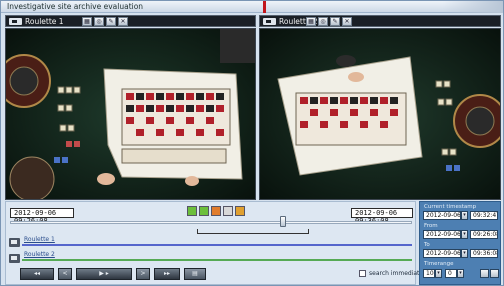 The height and width of the screenshot is (286, 504). I want to click on track-row: Roulette 2, so click(217, 258).